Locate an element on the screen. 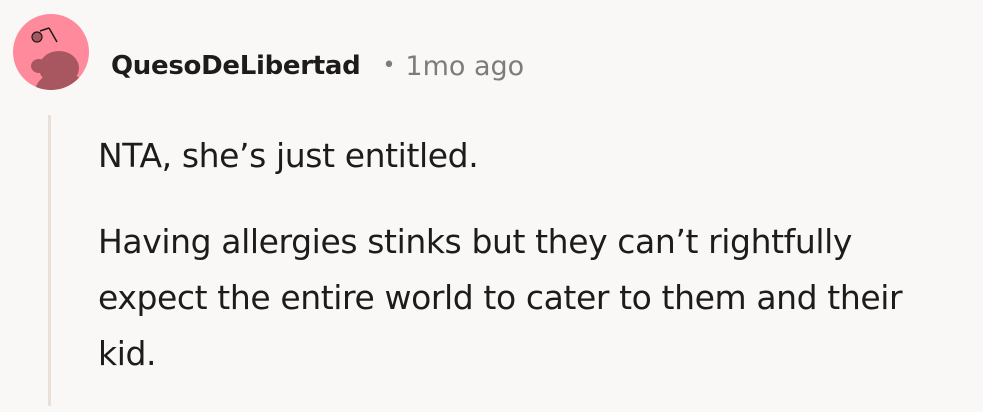 The height and width of the screenshot is (412, 983). snoo-avatar-icon is located at coordinates (59, 58).